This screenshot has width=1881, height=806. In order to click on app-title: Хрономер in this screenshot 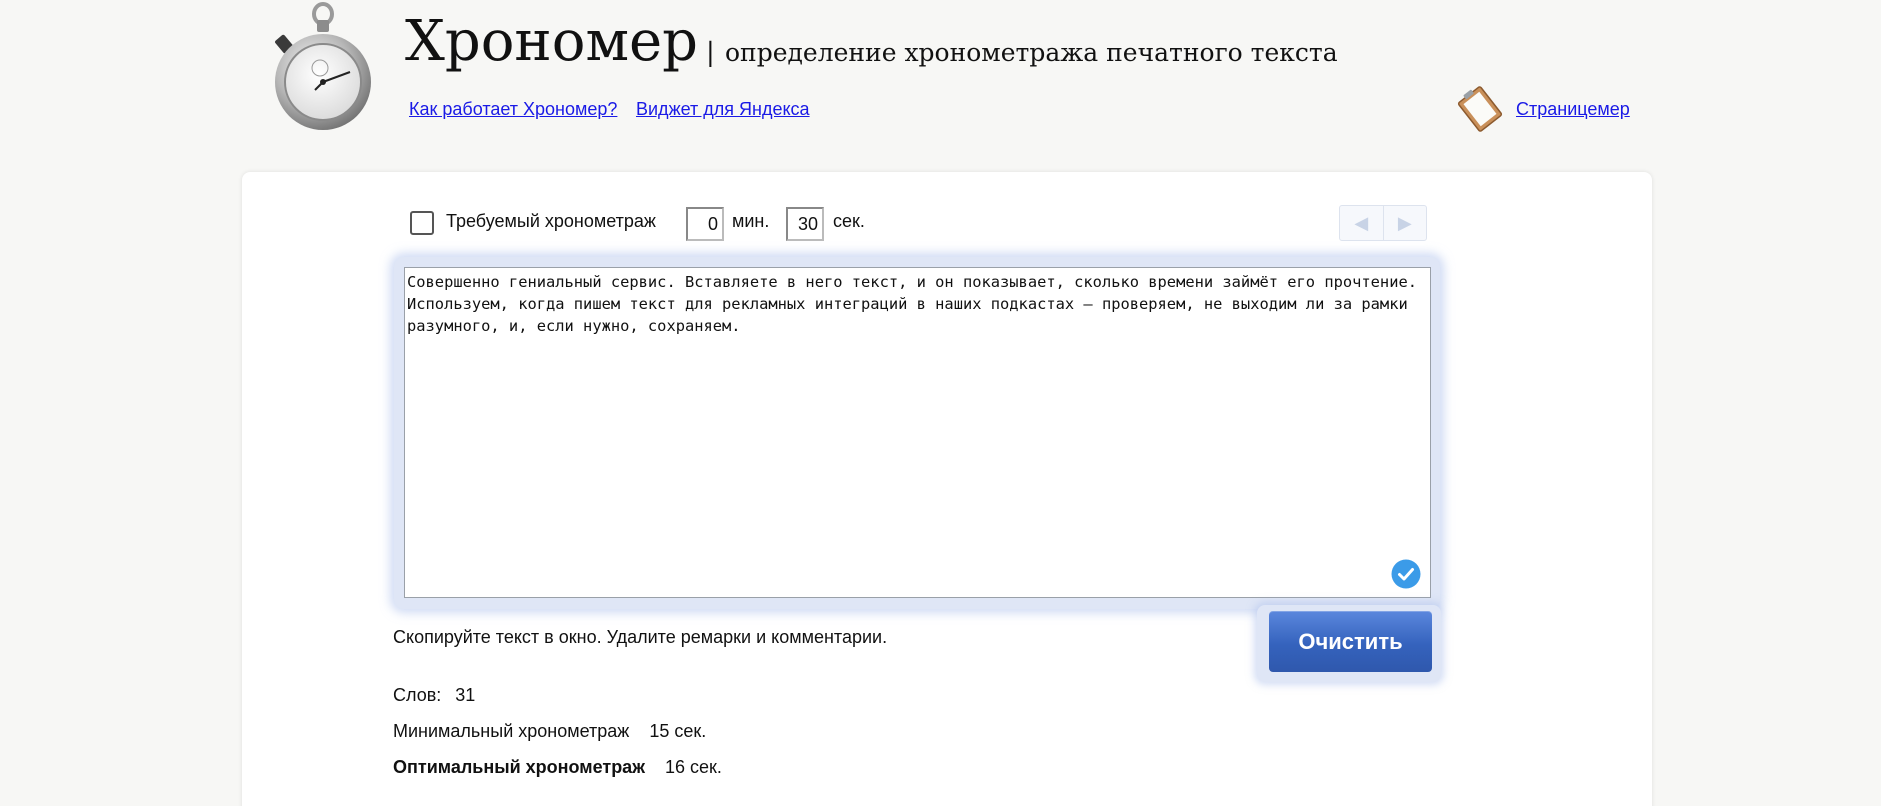, I will do `click(552, 41)`.